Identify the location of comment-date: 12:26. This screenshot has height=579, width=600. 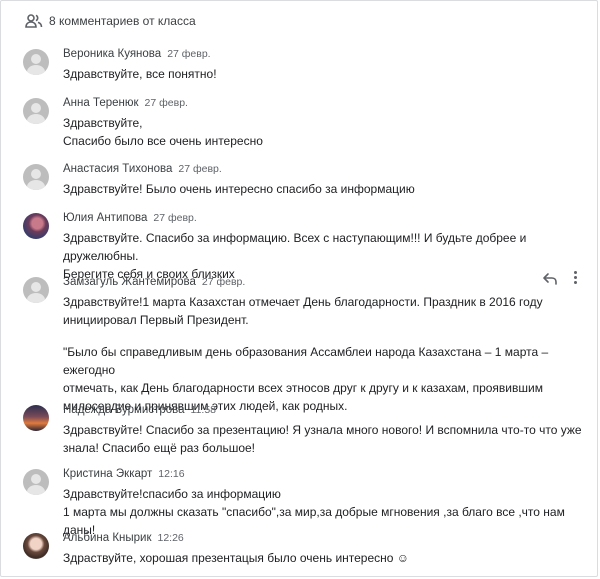
(170, 538).